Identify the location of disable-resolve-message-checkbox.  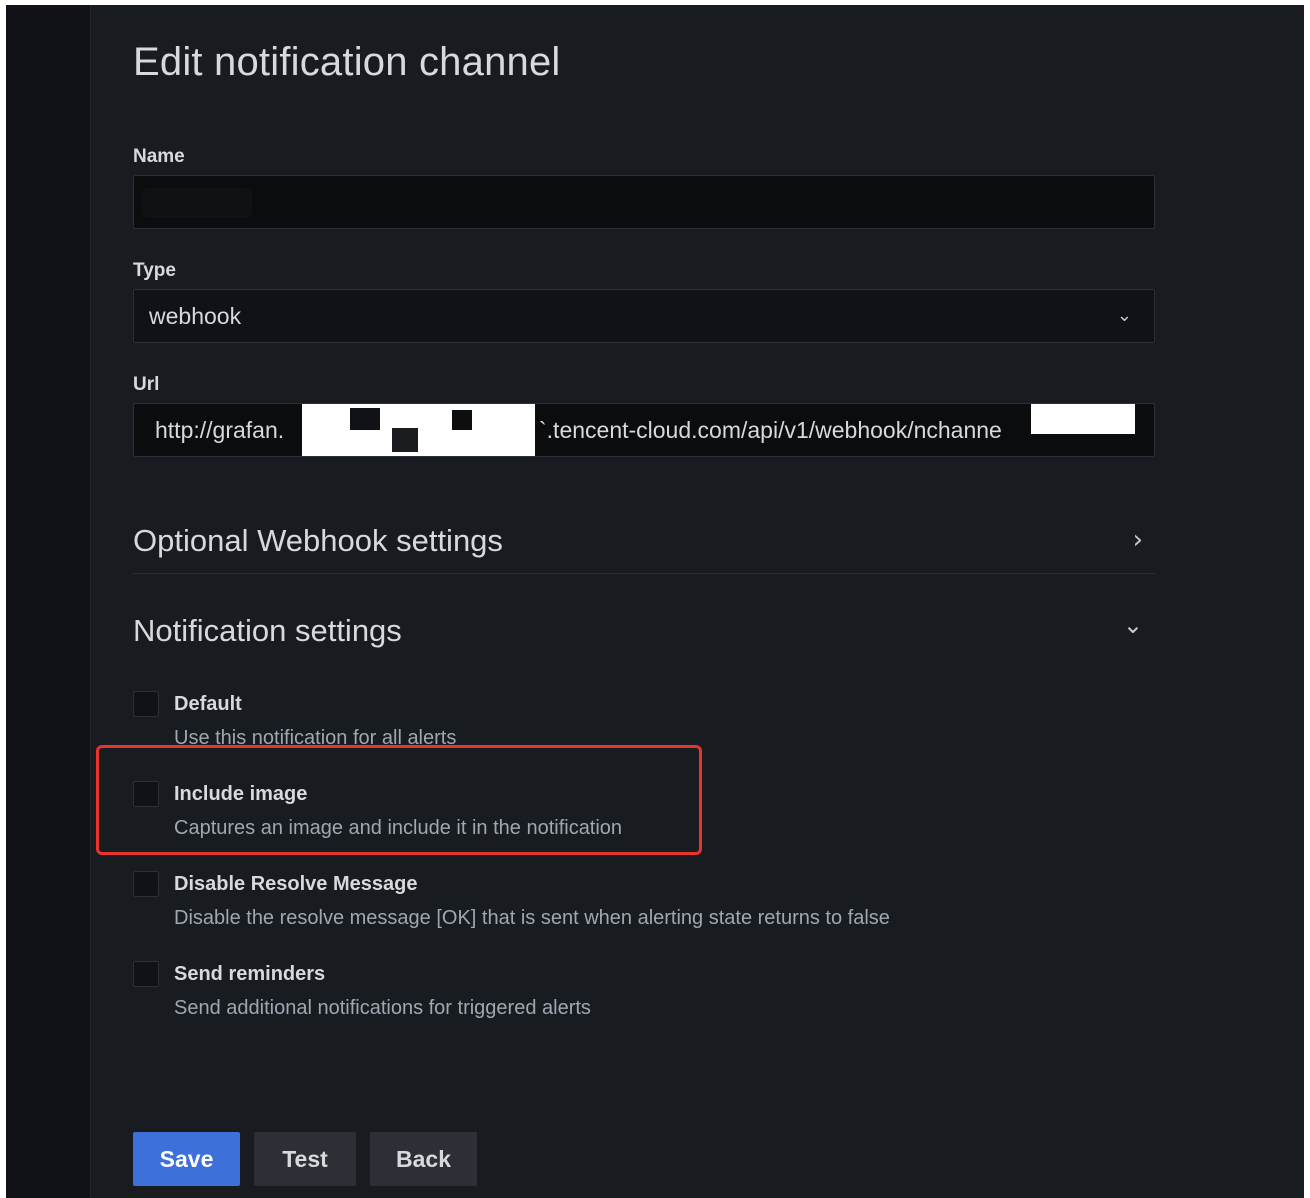
(146, 884).